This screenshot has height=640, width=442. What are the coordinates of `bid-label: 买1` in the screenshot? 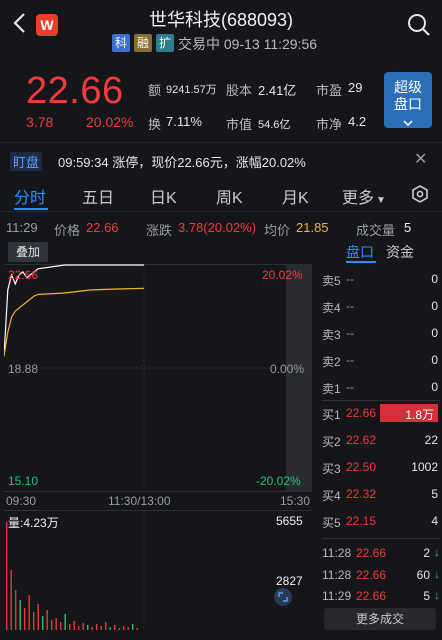 It's located at (331, 415).